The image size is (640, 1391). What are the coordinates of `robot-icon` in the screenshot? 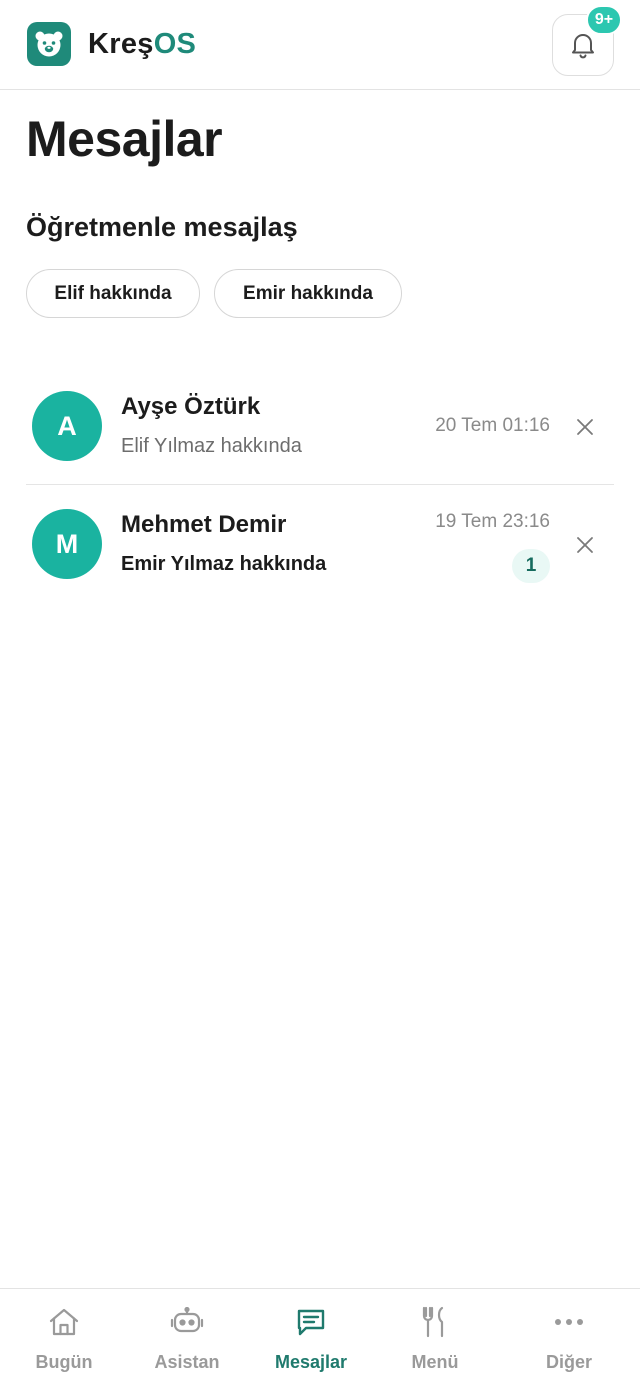 It's located at (187, 1322).